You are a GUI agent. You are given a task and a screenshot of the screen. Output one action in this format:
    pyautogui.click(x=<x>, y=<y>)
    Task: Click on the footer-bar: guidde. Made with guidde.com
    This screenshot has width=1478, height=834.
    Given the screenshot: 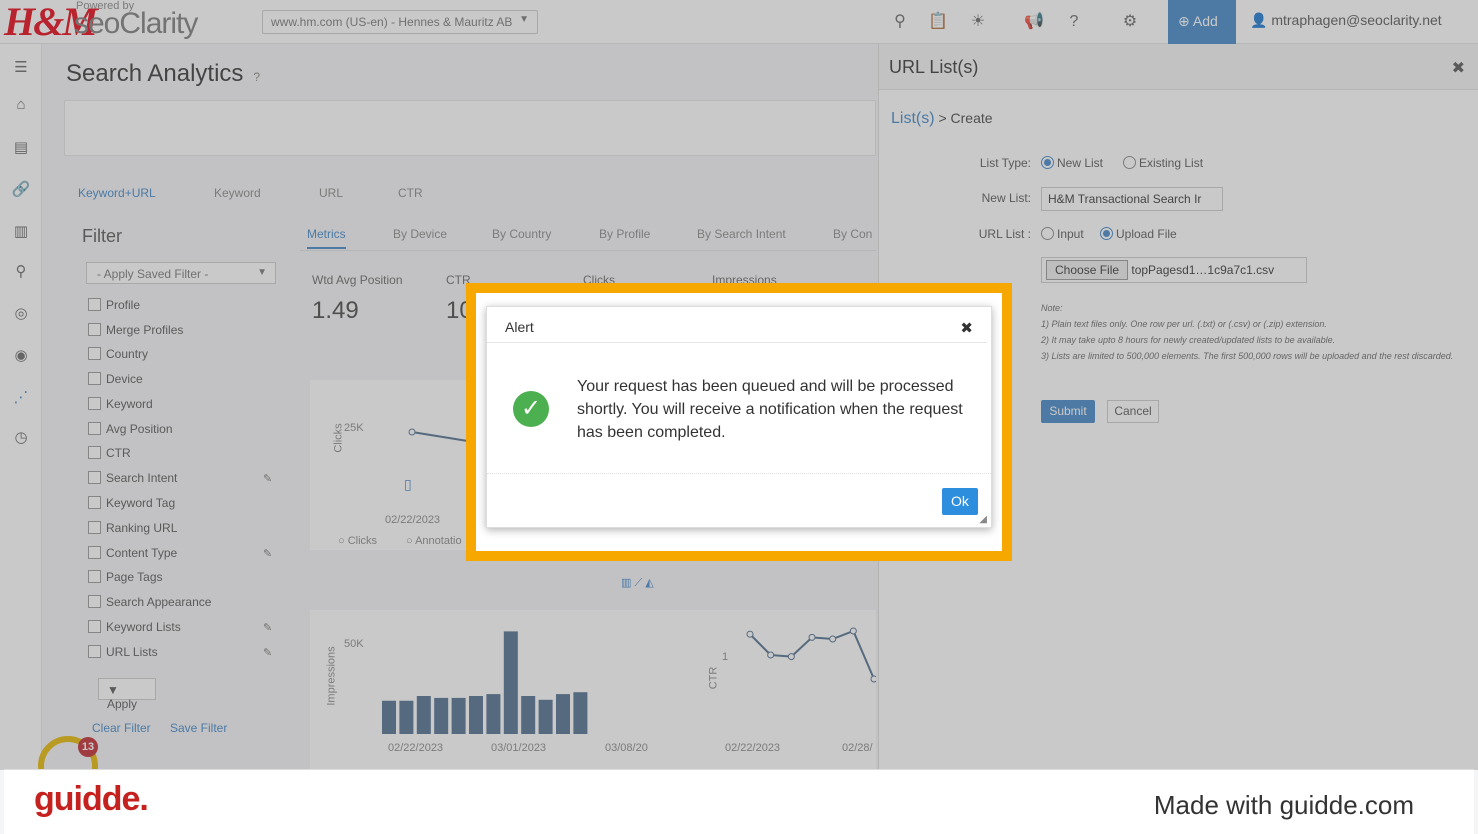 What is the action you would take?
    pyautogui.click(x=739, y=801)
    